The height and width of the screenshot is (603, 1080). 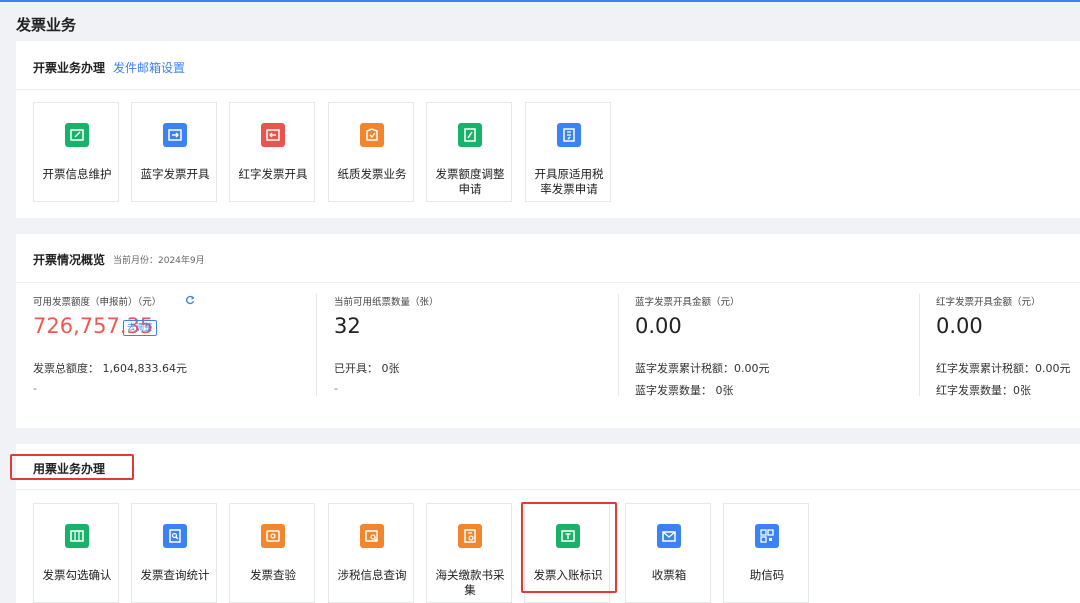 What do you see at coordinates (469, 553) in the screenshot?
I see `tile-customs-collection: 海关缴款书采集` at bounding box center [469, 553].